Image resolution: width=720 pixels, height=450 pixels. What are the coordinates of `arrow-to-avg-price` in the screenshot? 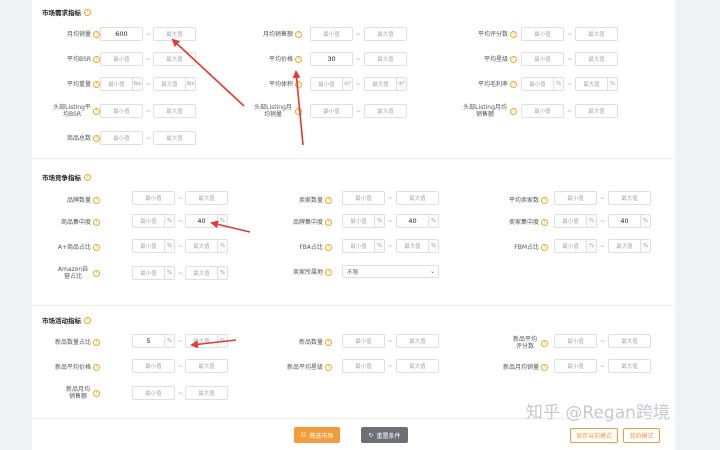 It's located at (298, 108).